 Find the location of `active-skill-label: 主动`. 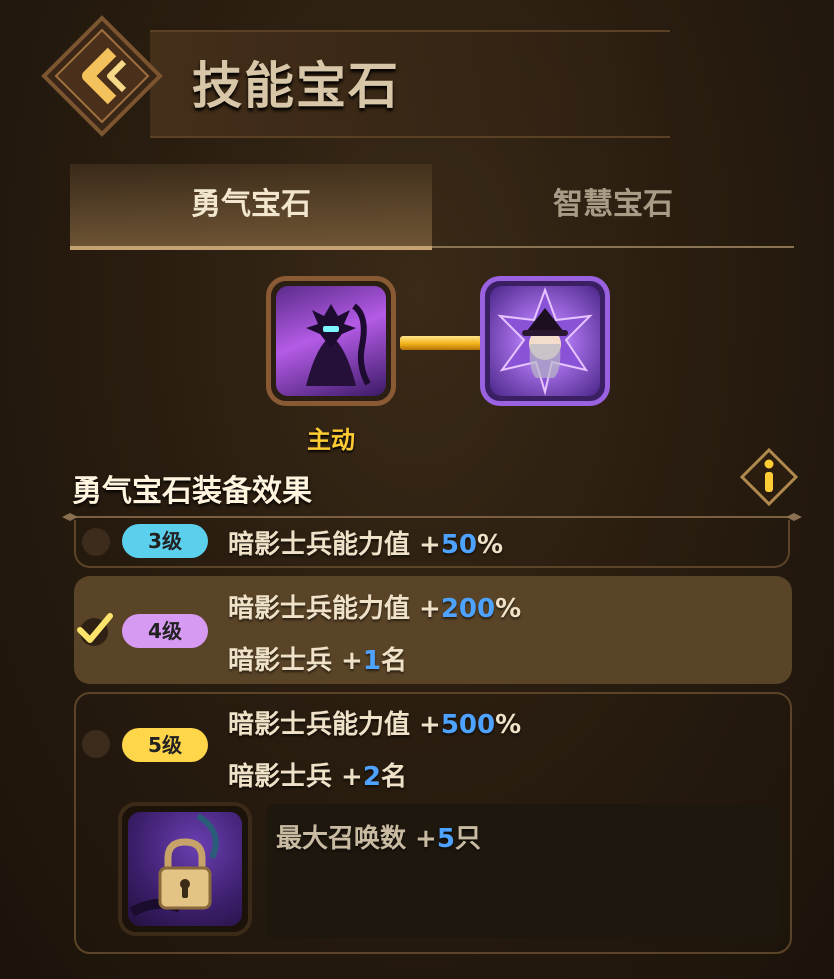

active-skill-label: 主动 is located at coordinates (331, 440).